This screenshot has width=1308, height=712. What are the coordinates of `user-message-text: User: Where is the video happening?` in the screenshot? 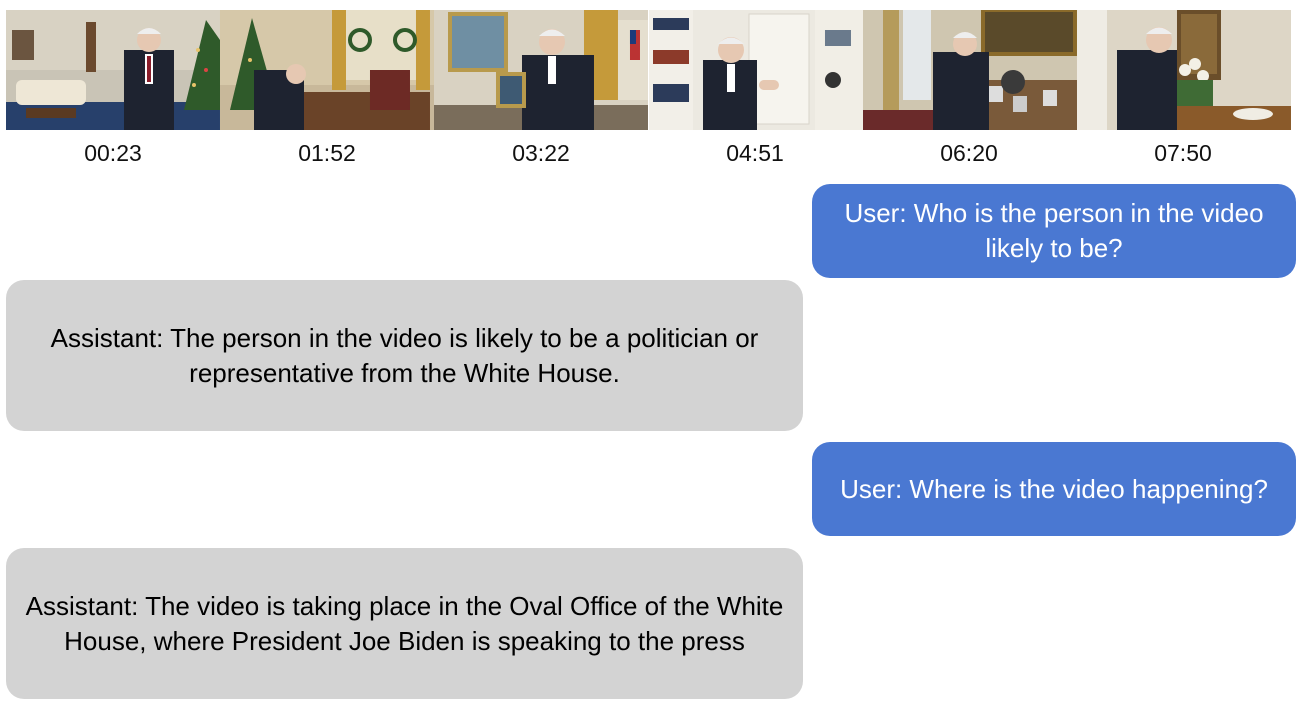 It's located at (1054, 488).